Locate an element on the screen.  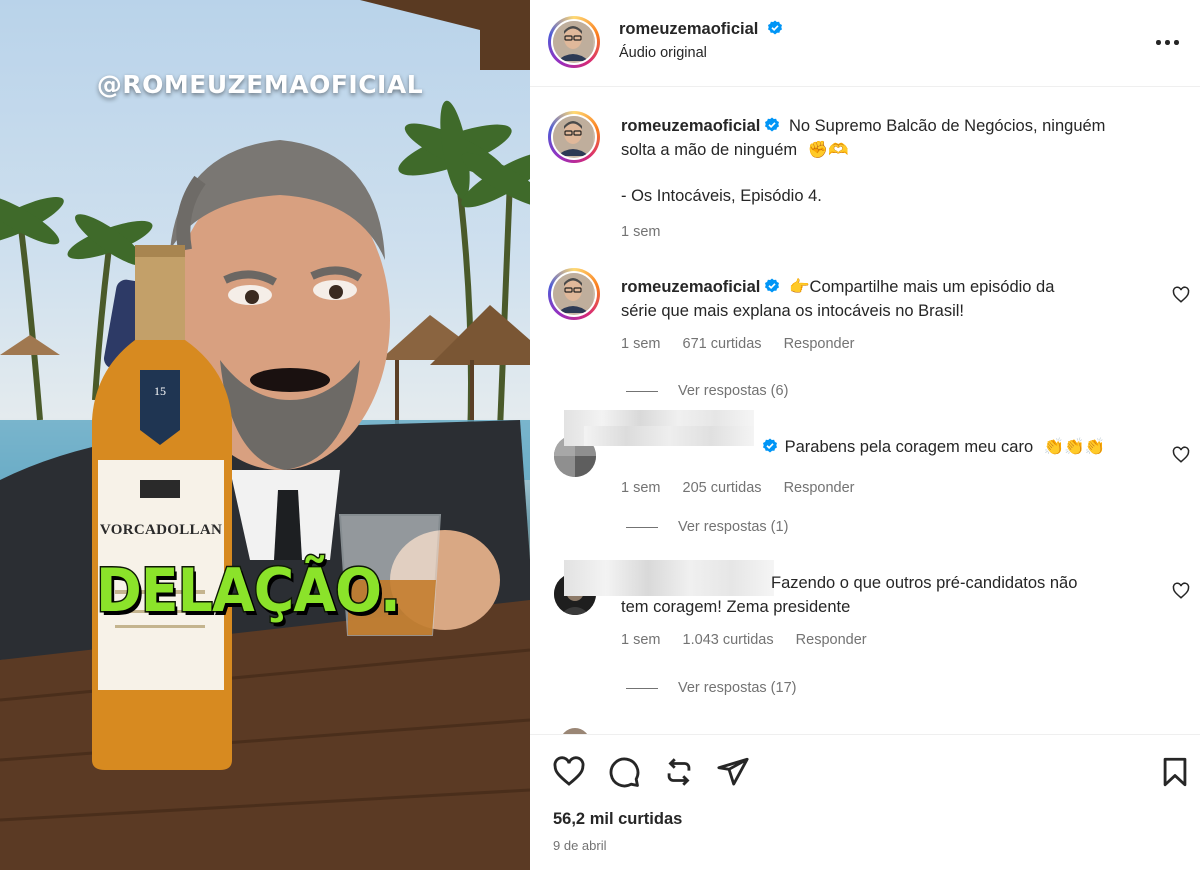
caption-avatar is located at coordinates (574, 137).